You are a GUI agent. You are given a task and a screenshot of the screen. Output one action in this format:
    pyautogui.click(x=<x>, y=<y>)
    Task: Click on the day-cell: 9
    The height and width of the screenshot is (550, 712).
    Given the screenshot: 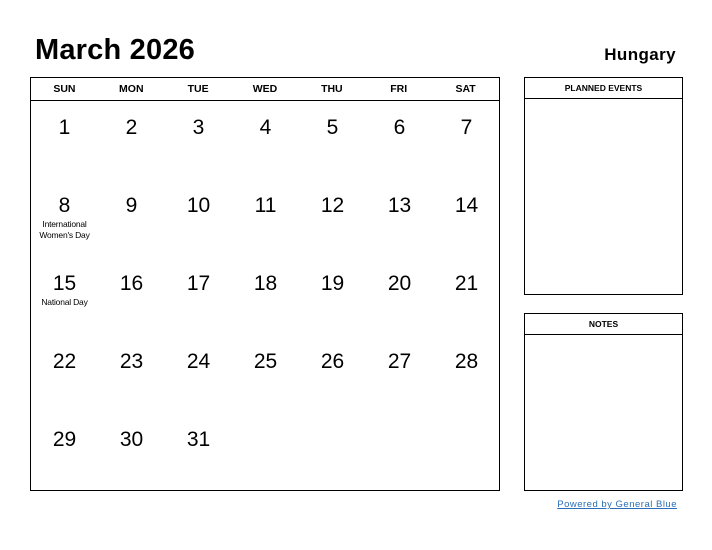 What is the action you would take?
    pyautogui.click(x=131, y=218)
    